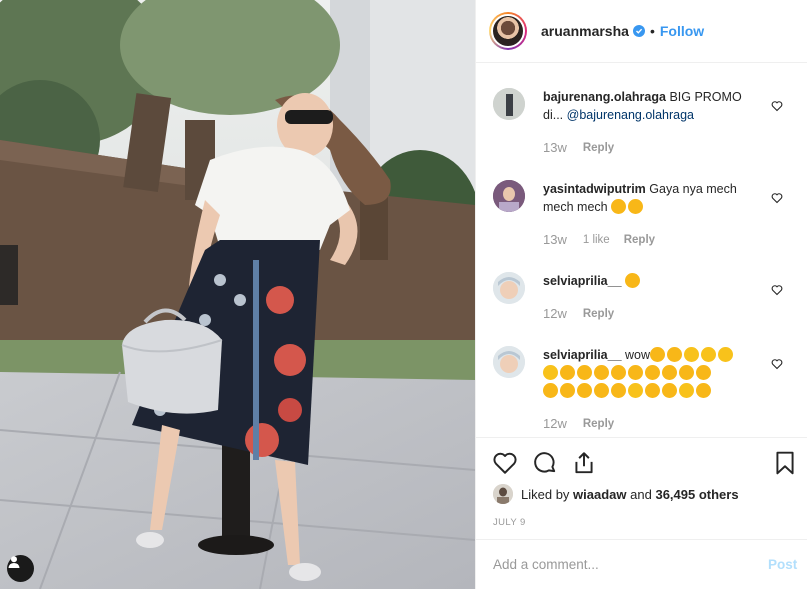 The height and width of the screenshot is (589, 807). Describe the element at coordinates (584, 463) in the screenshot. I see `share-icon` at that location.